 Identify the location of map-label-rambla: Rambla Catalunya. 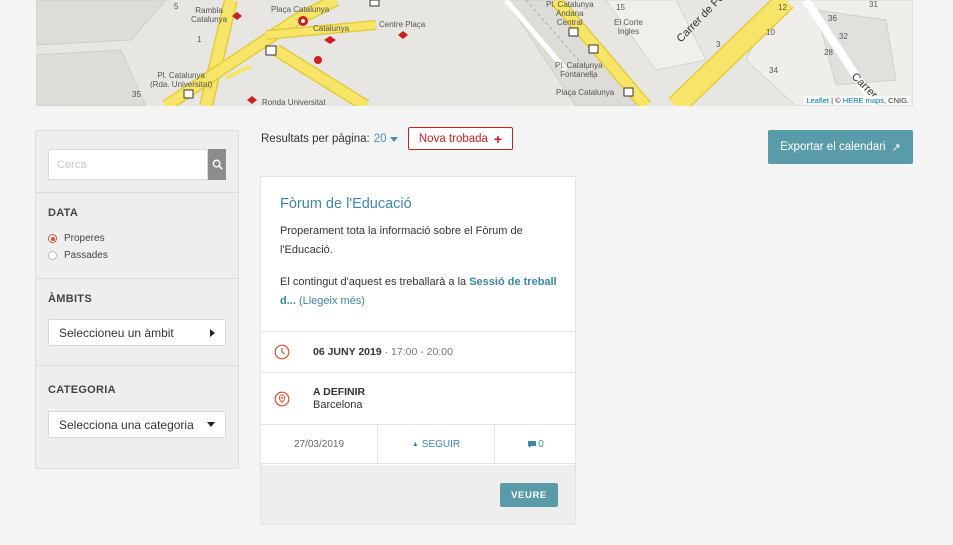
(209, 15).